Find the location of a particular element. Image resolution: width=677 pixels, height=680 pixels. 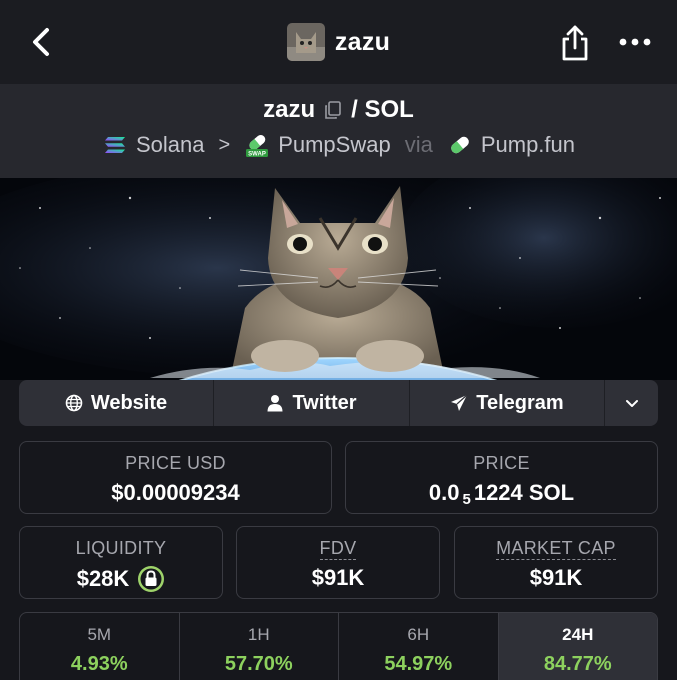

fdv-value: $91K is located at coordinates (338, 577).